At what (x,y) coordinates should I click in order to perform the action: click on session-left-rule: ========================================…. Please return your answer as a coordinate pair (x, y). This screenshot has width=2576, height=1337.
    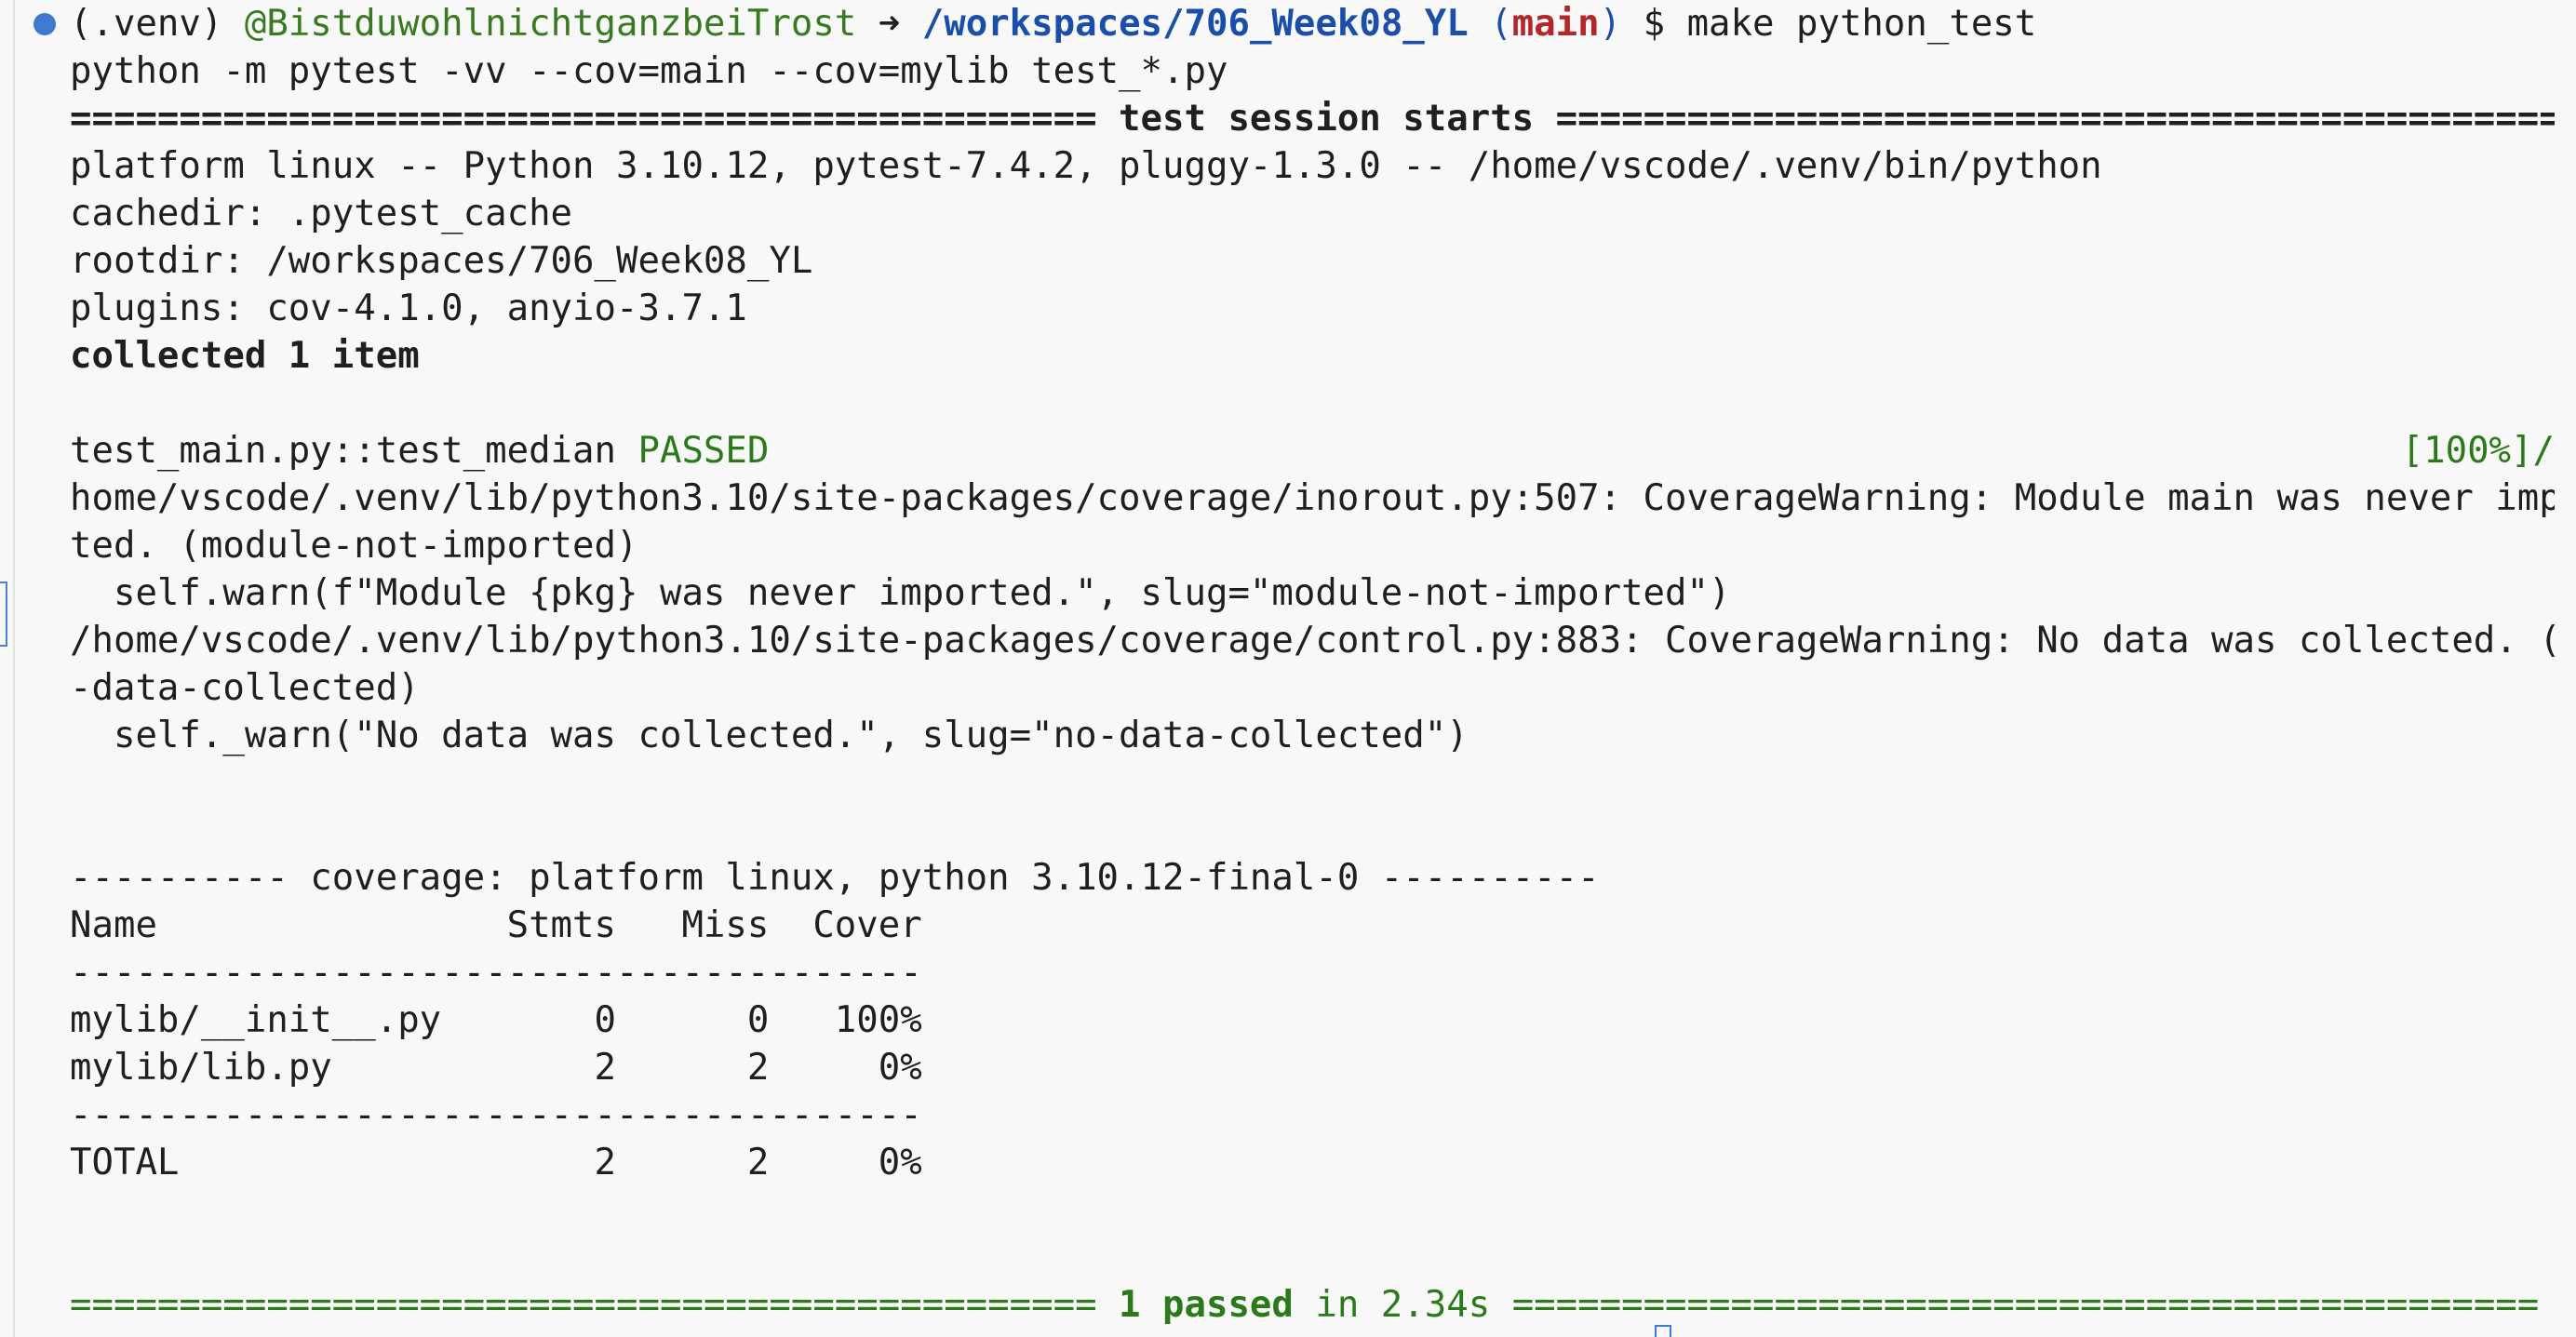
    Looking at the image, I should click on (595, 119).